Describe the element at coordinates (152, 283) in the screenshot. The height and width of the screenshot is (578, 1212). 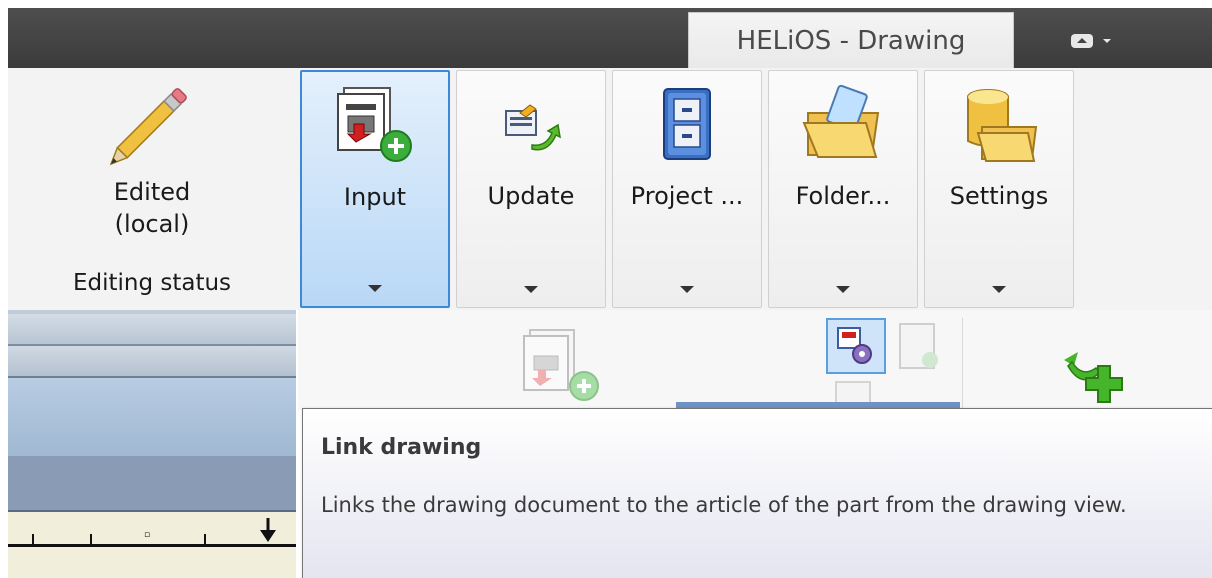
I see `editing-status-label: Editing status` at that location.